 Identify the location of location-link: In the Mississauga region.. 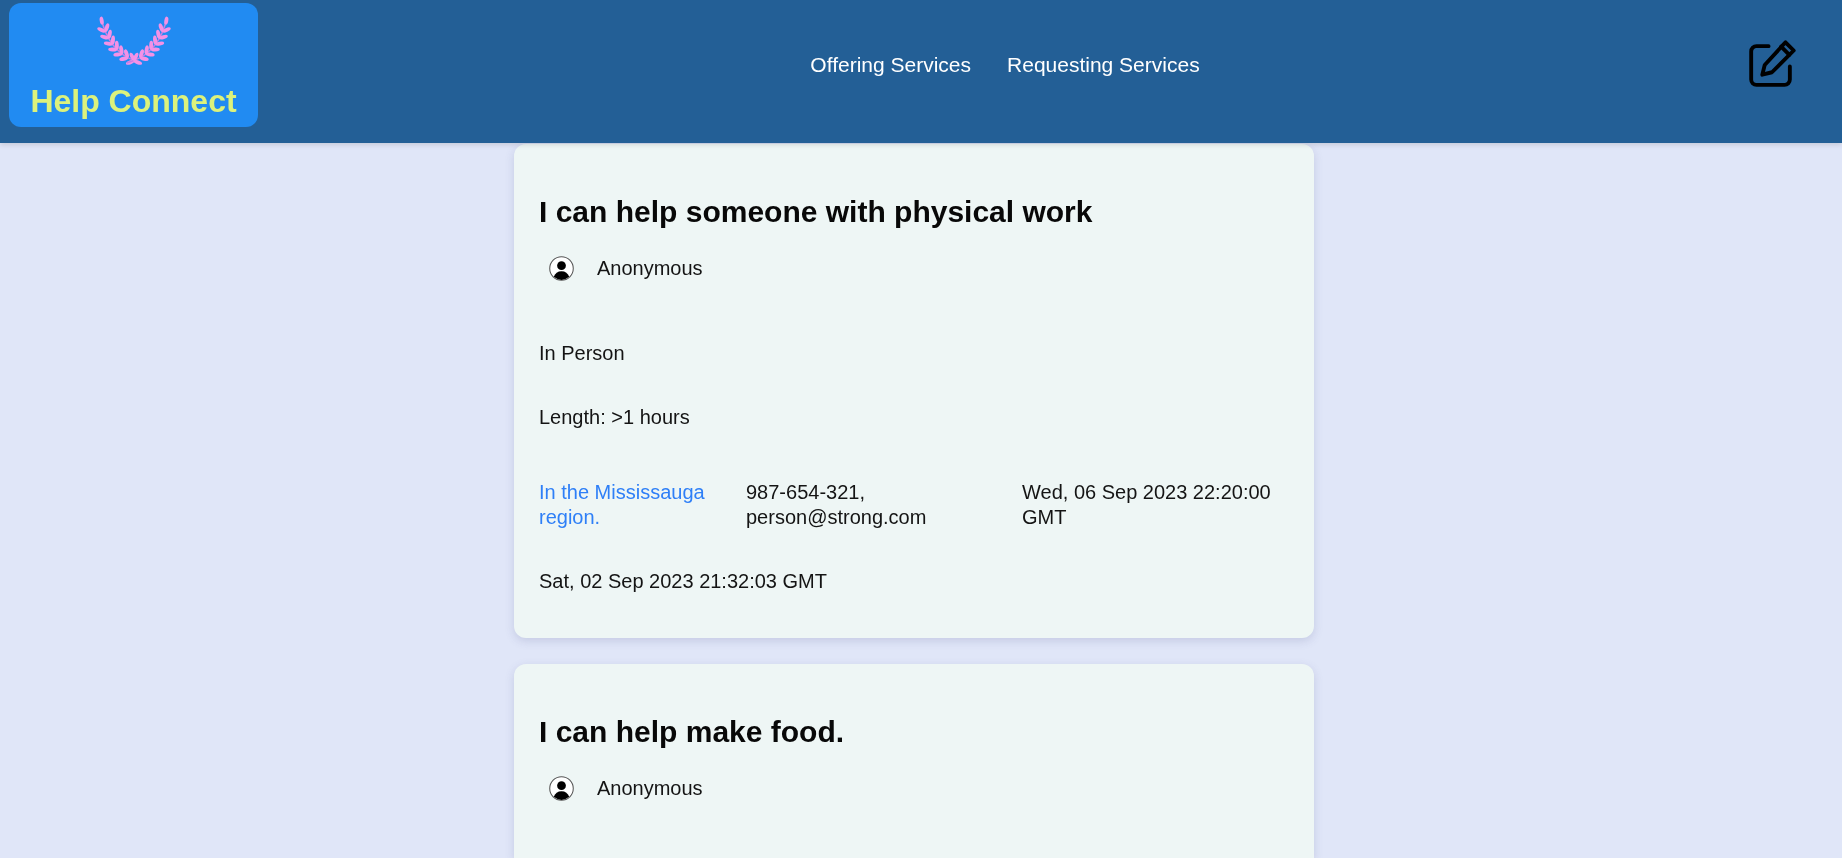
(634, 505).